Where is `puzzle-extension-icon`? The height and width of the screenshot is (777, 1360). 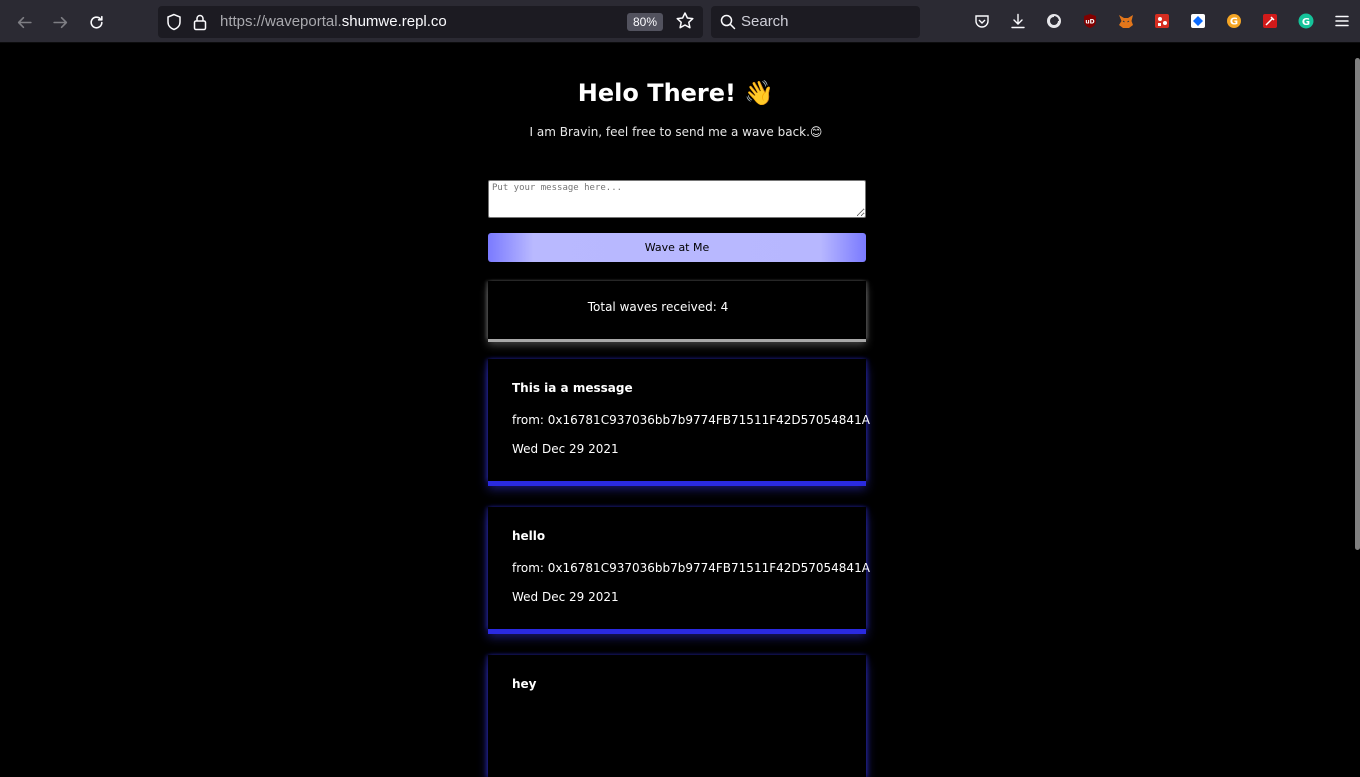
puzzle-extension-icon is located at coordinates (1162, 21).